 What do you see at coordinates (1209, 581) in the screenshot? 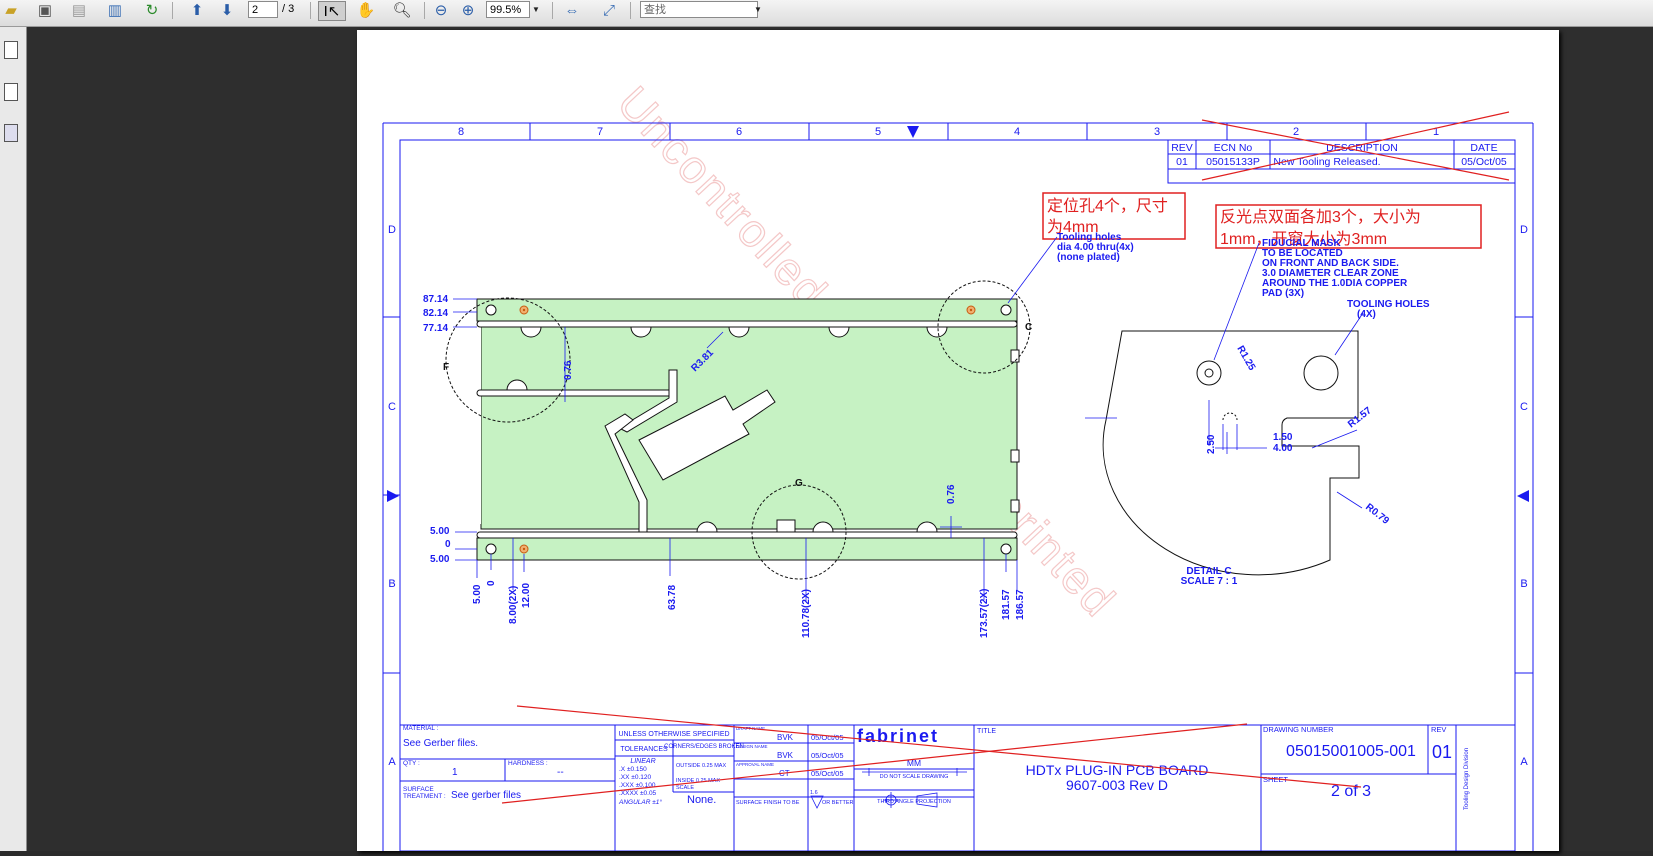
I see `detail-c-scale: SCALE 7 : 1` at bounding box center [1209, 581].